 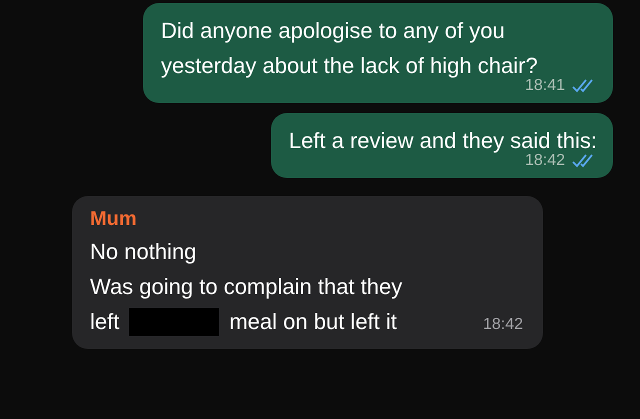 What do you see at coordinates (105, 322) in the screenshot?
I see `message-text: left` at bounding box center [105, 322].